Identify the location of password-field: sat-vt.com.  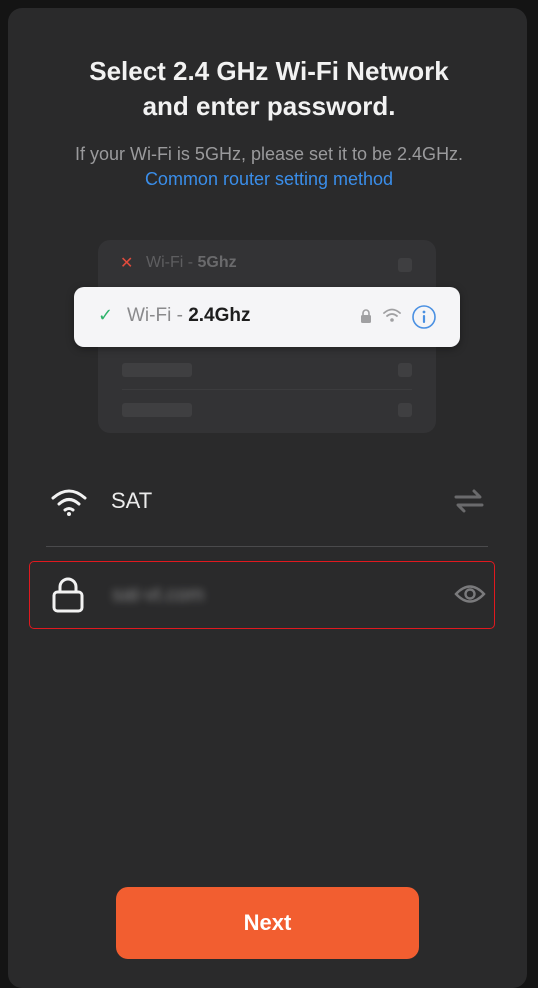
(262, 595).